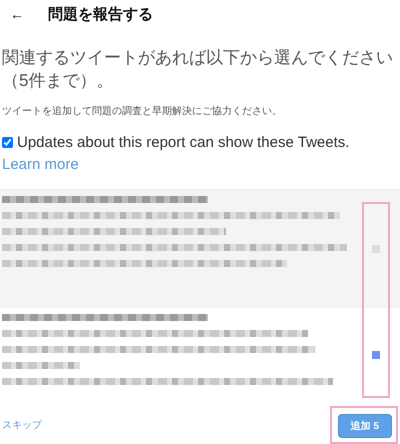 The width and height of the screenshot is (400, 444). I want to click on select-indicator, so click(376, 355).